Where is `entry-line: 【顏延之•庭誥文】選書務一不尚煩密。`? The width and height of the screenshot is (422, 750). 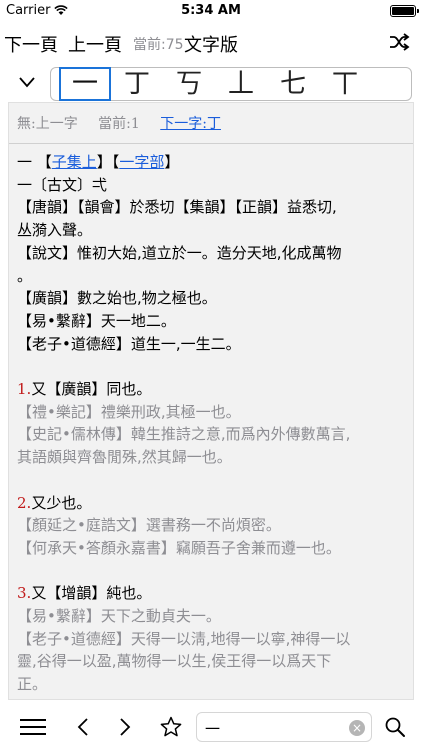 entry-line: 【顏延之•庭誥文】選書務一不尚煩密。 is located at coordinates (214, 525).